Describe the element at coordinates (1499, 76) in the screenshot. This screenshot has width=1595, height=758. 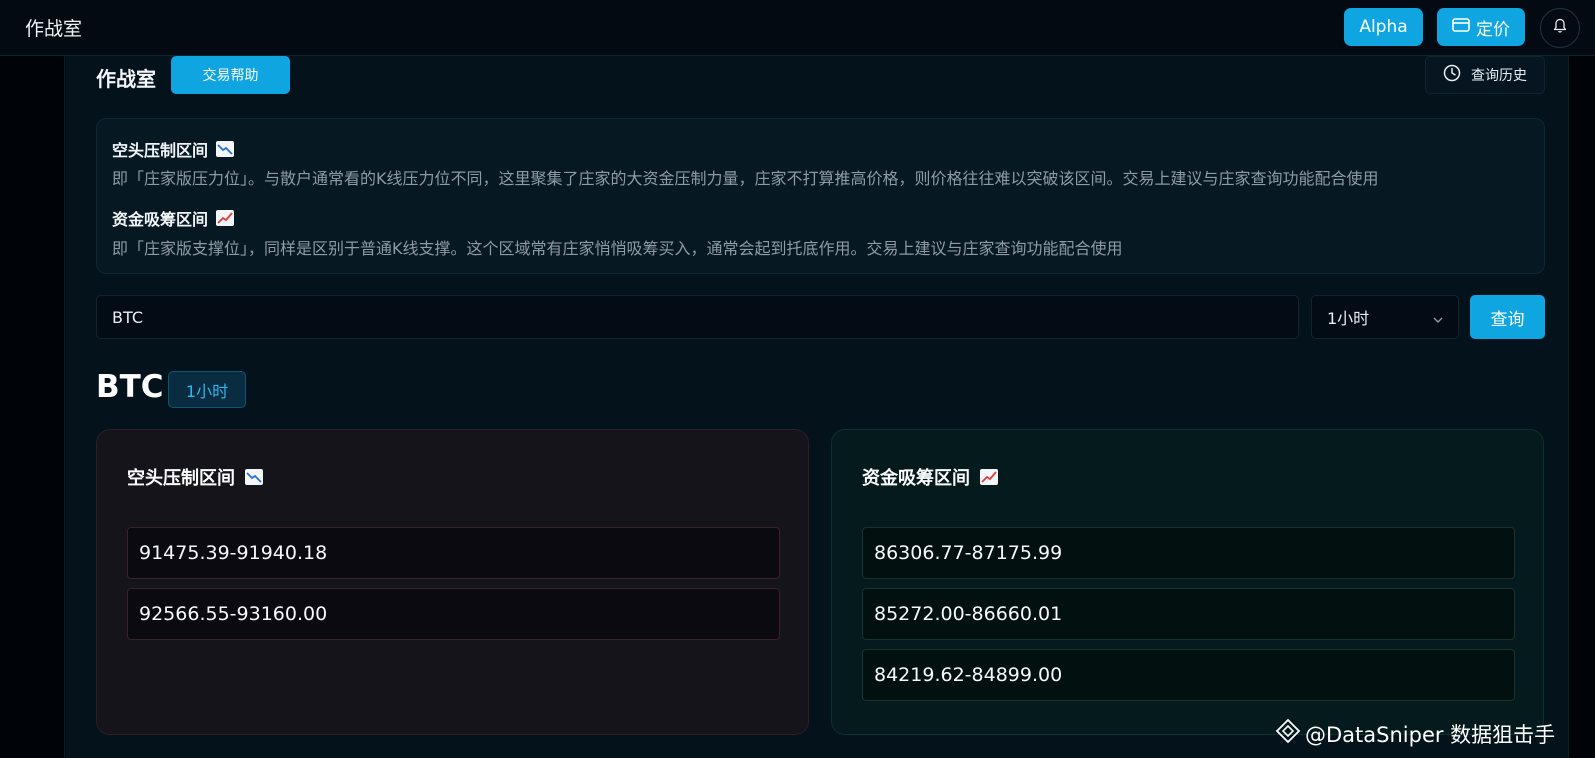
I see `query-history-label: 查询历史` at that location.